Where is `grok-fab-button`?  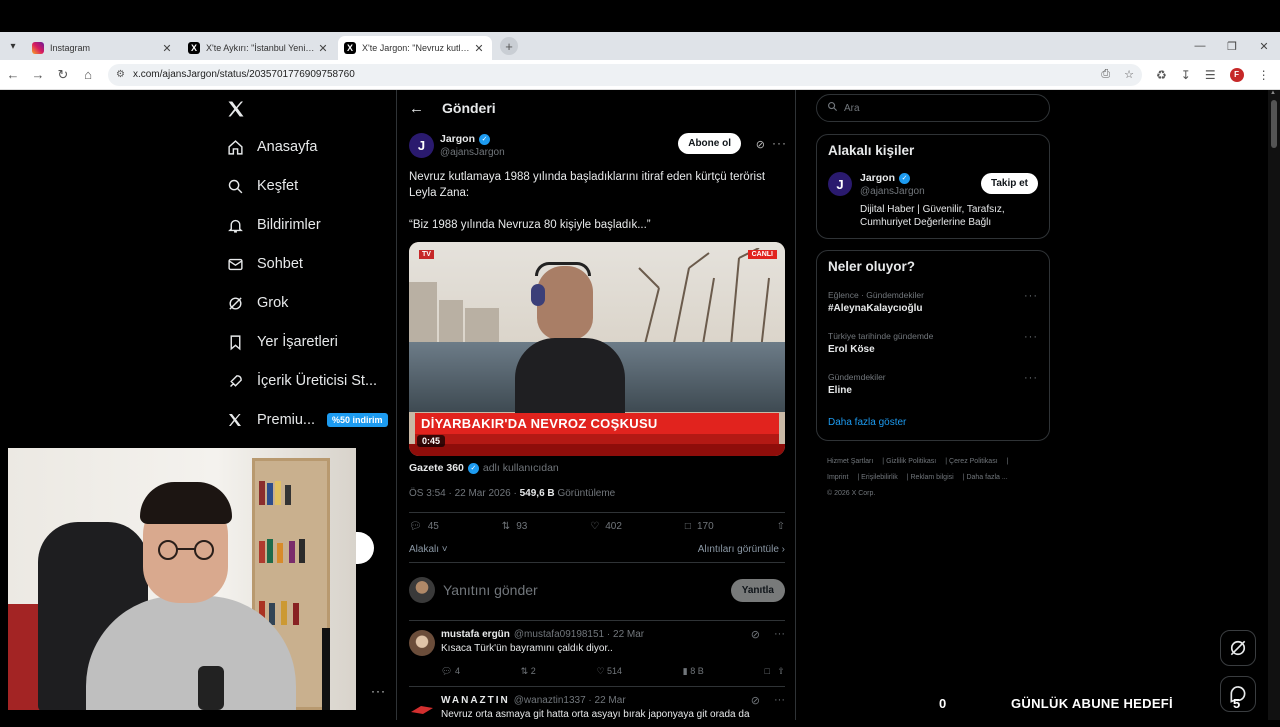
grok-fab-button is located at coordinates (1238, 648).